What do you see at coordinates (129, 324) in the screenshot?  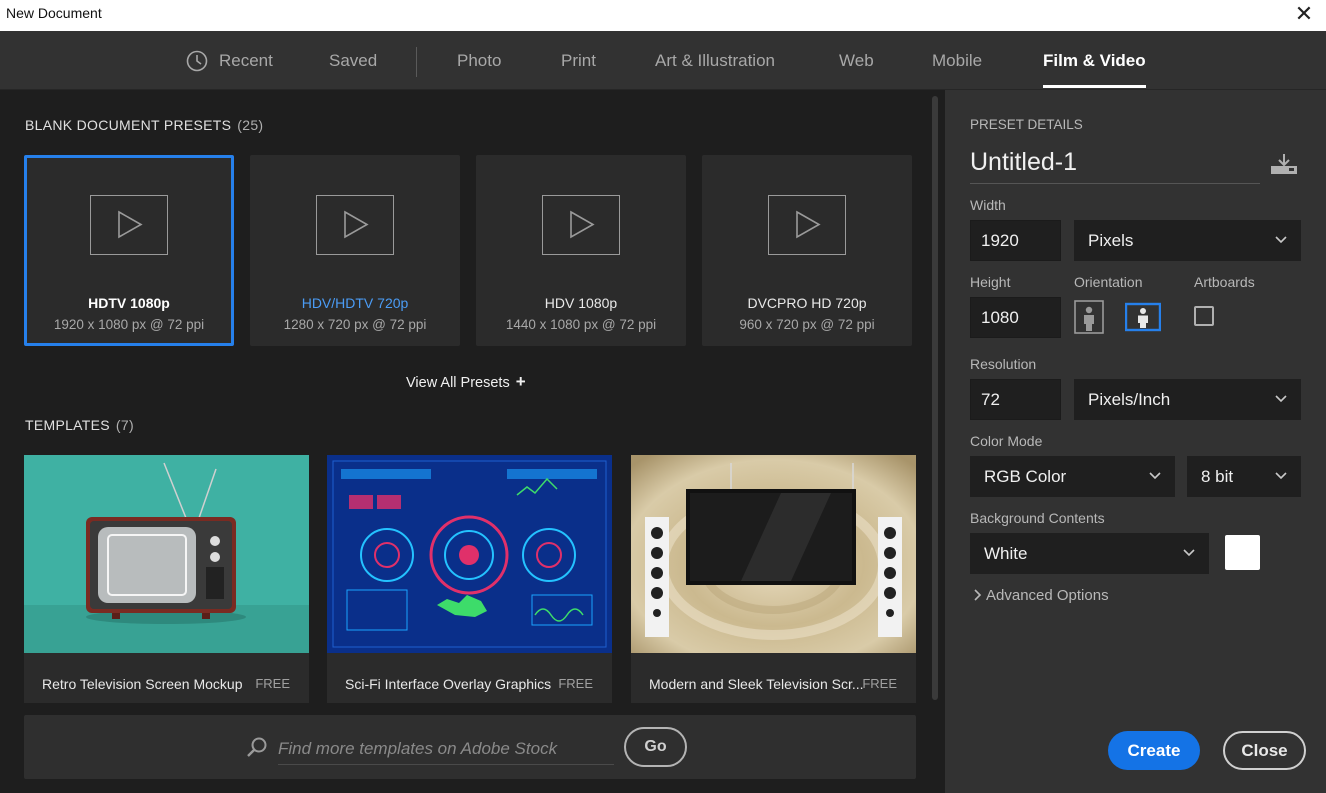 I see `preset-dimensions: 1920 x 1080 px @ 72 ppi` at bounding box center [129, 324].